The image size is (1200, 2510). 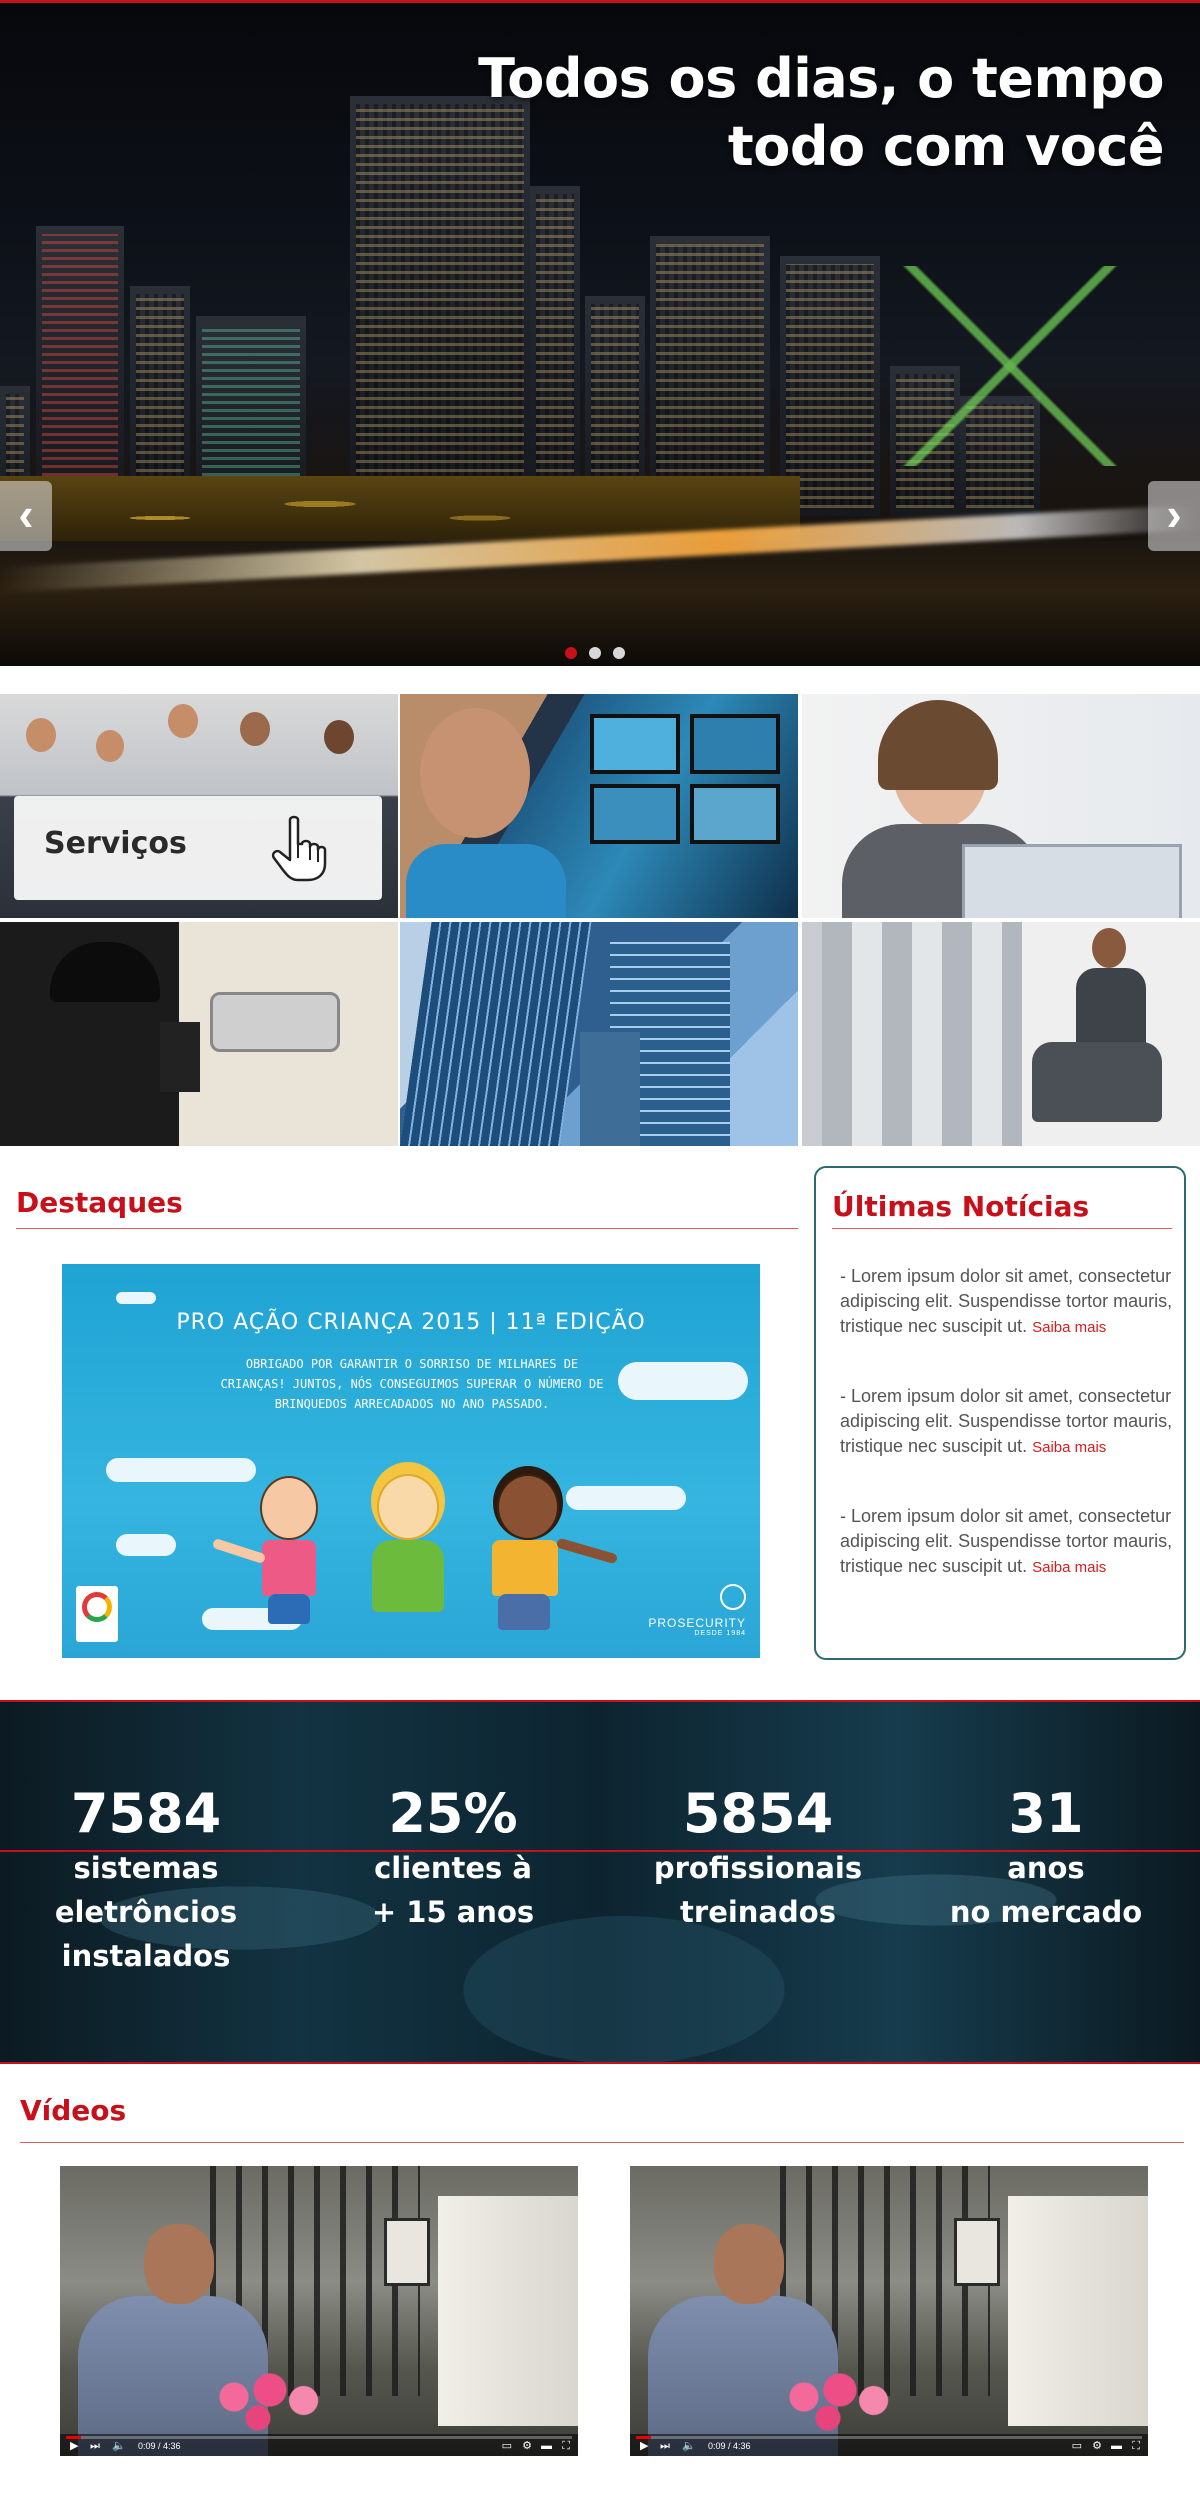 What do you see at coordinates (961, 1206) in the screenshot?
I see `news-title: Últimas Notícias` at bounding box center [961, 1206].